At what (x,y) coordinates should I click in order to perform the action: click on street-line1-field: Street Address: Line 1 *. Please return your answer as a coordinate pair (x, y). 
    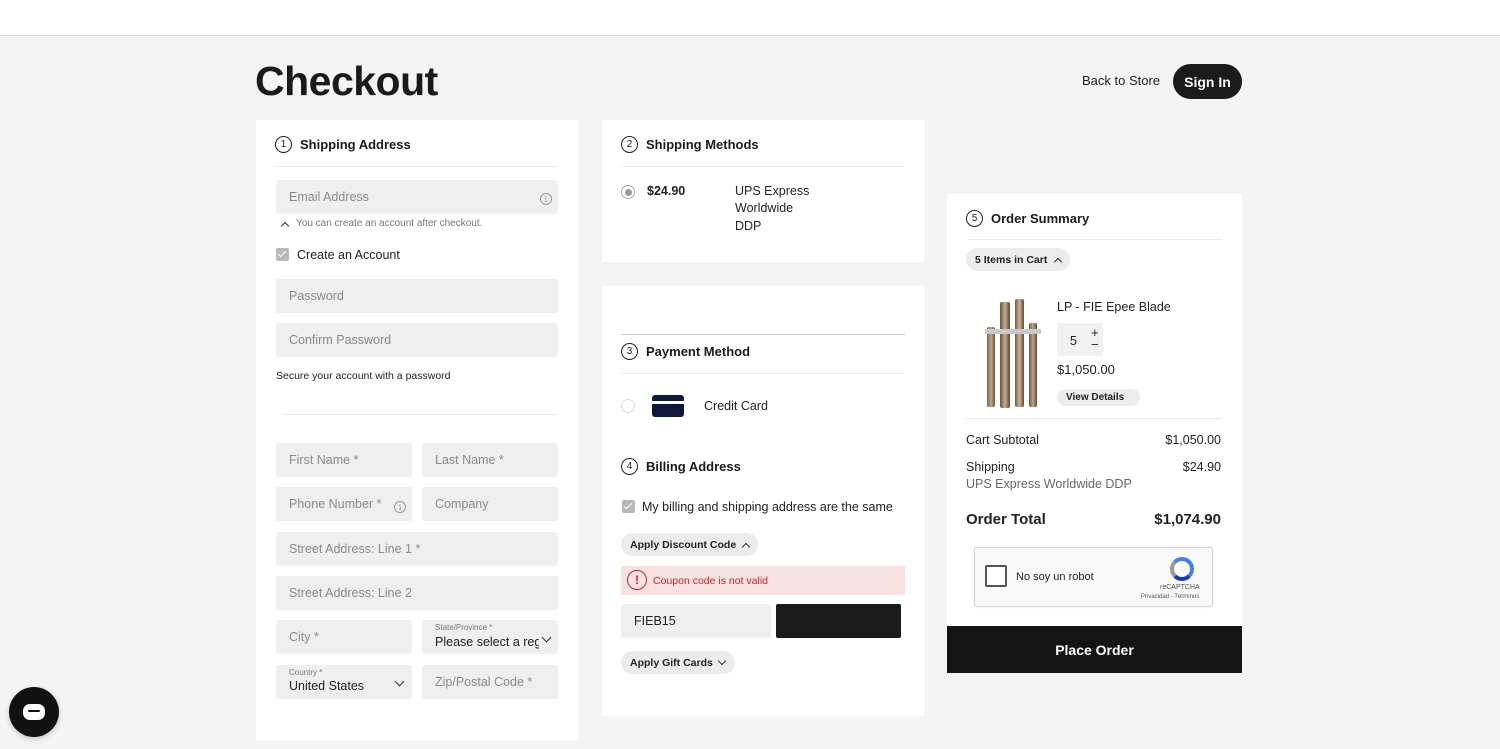
    Looking at the image, I should click on (417, 549).